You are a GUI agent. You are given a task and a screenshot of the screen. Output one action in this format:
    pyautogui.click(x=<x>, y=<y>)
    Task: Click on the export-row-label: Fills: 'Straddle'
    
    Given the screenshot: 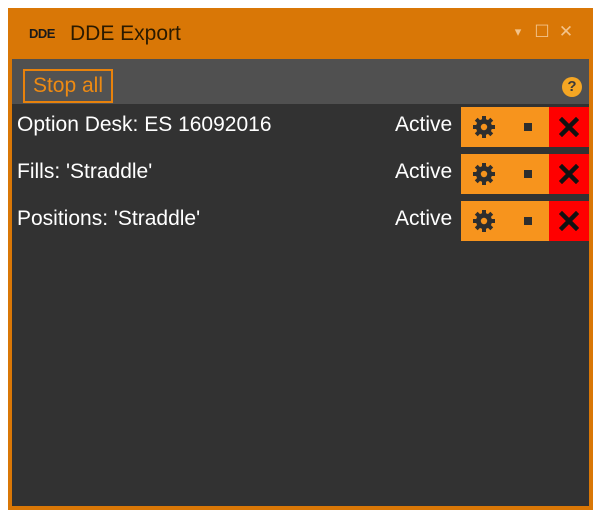 What is the action you would take?
    pyautogui.click(x=85, y=171)
    